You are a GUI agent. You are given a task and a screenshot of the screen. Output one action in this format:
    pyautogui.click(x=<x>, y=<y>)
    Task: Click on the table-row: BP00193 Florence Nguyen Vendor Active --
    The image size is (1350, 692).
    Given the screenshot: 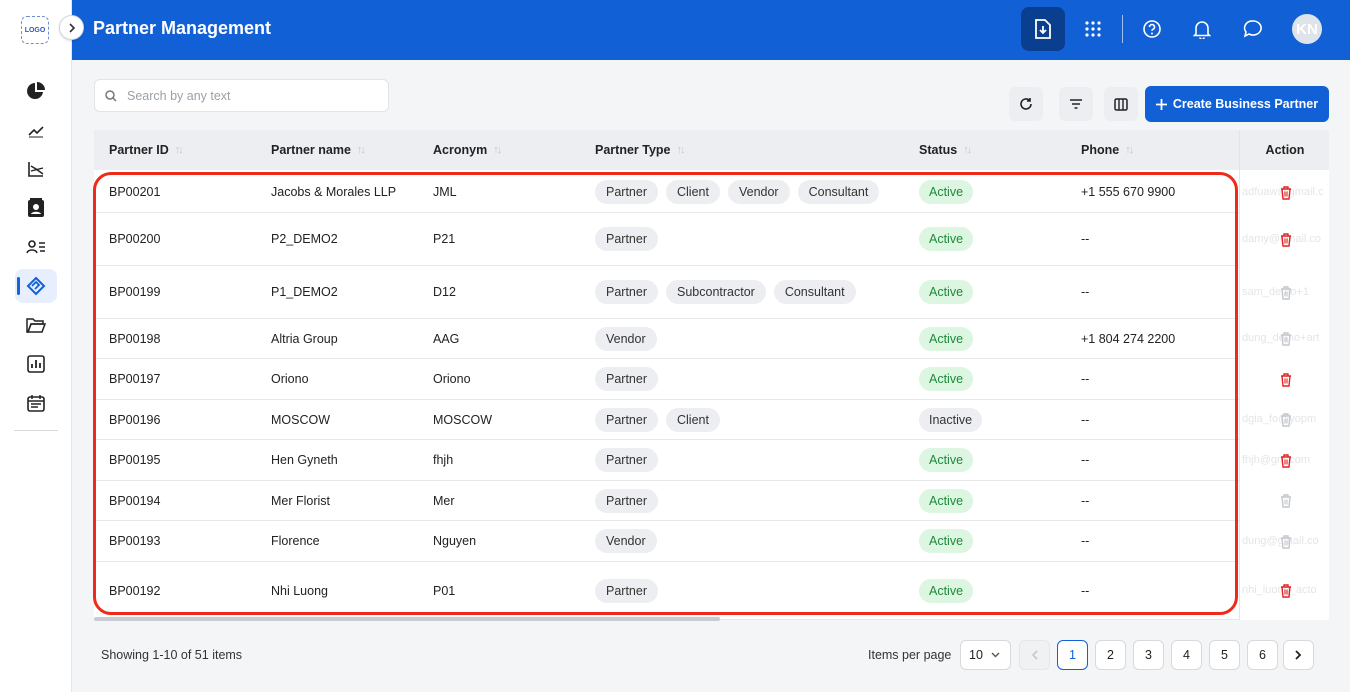 What is the action you would take?
    pyautogui.click(x=711, y=541)
    